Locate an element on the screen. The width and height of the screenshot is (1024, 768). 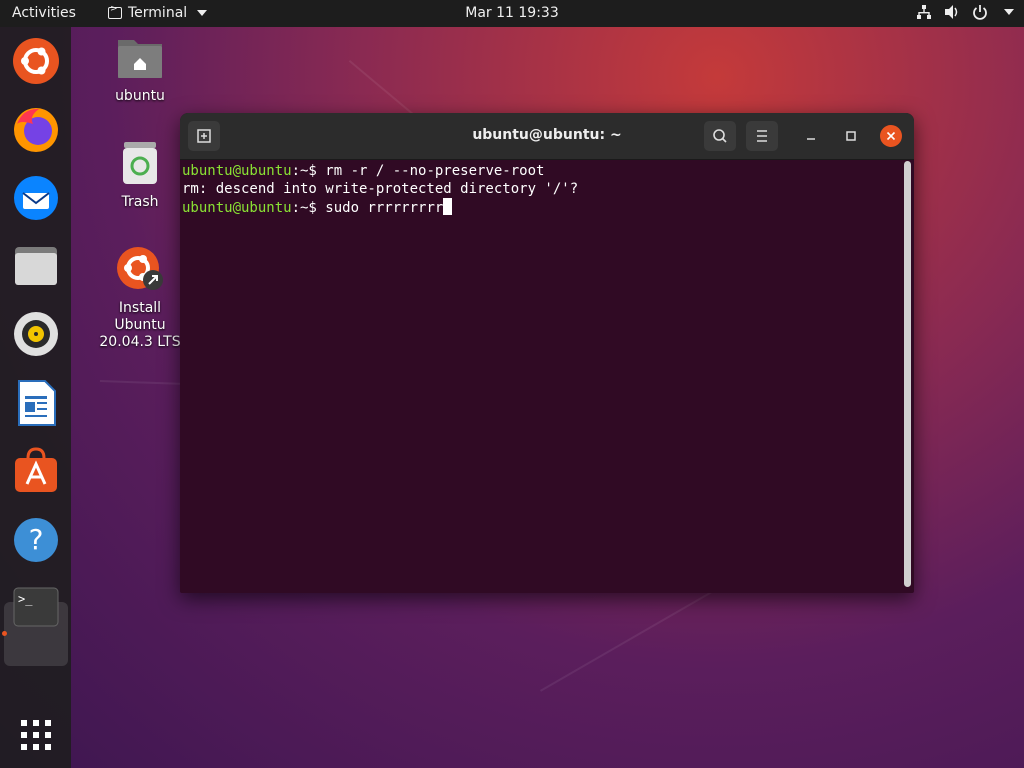
desktop-icon-trash: Trash is located at coordinates (140, 175).